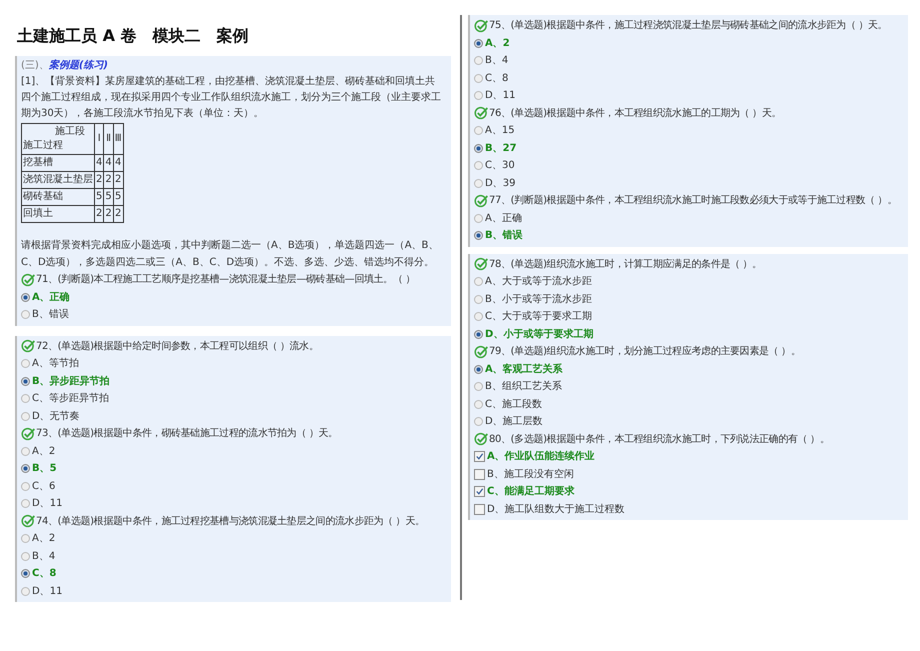 Image resolution: width=920 pixels, height=651 pixels. I want to click on answer-option: A、客观工艺关系, so click(518, 369).